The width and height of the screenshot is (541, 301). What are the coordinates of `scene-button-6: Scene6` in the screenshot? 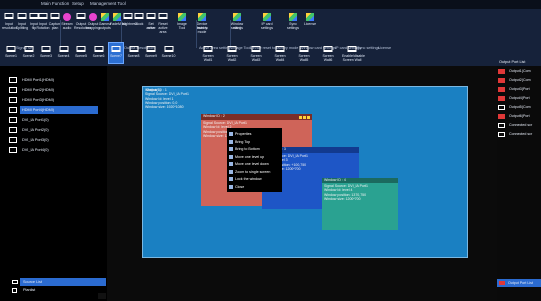 It's located at (99, 53).